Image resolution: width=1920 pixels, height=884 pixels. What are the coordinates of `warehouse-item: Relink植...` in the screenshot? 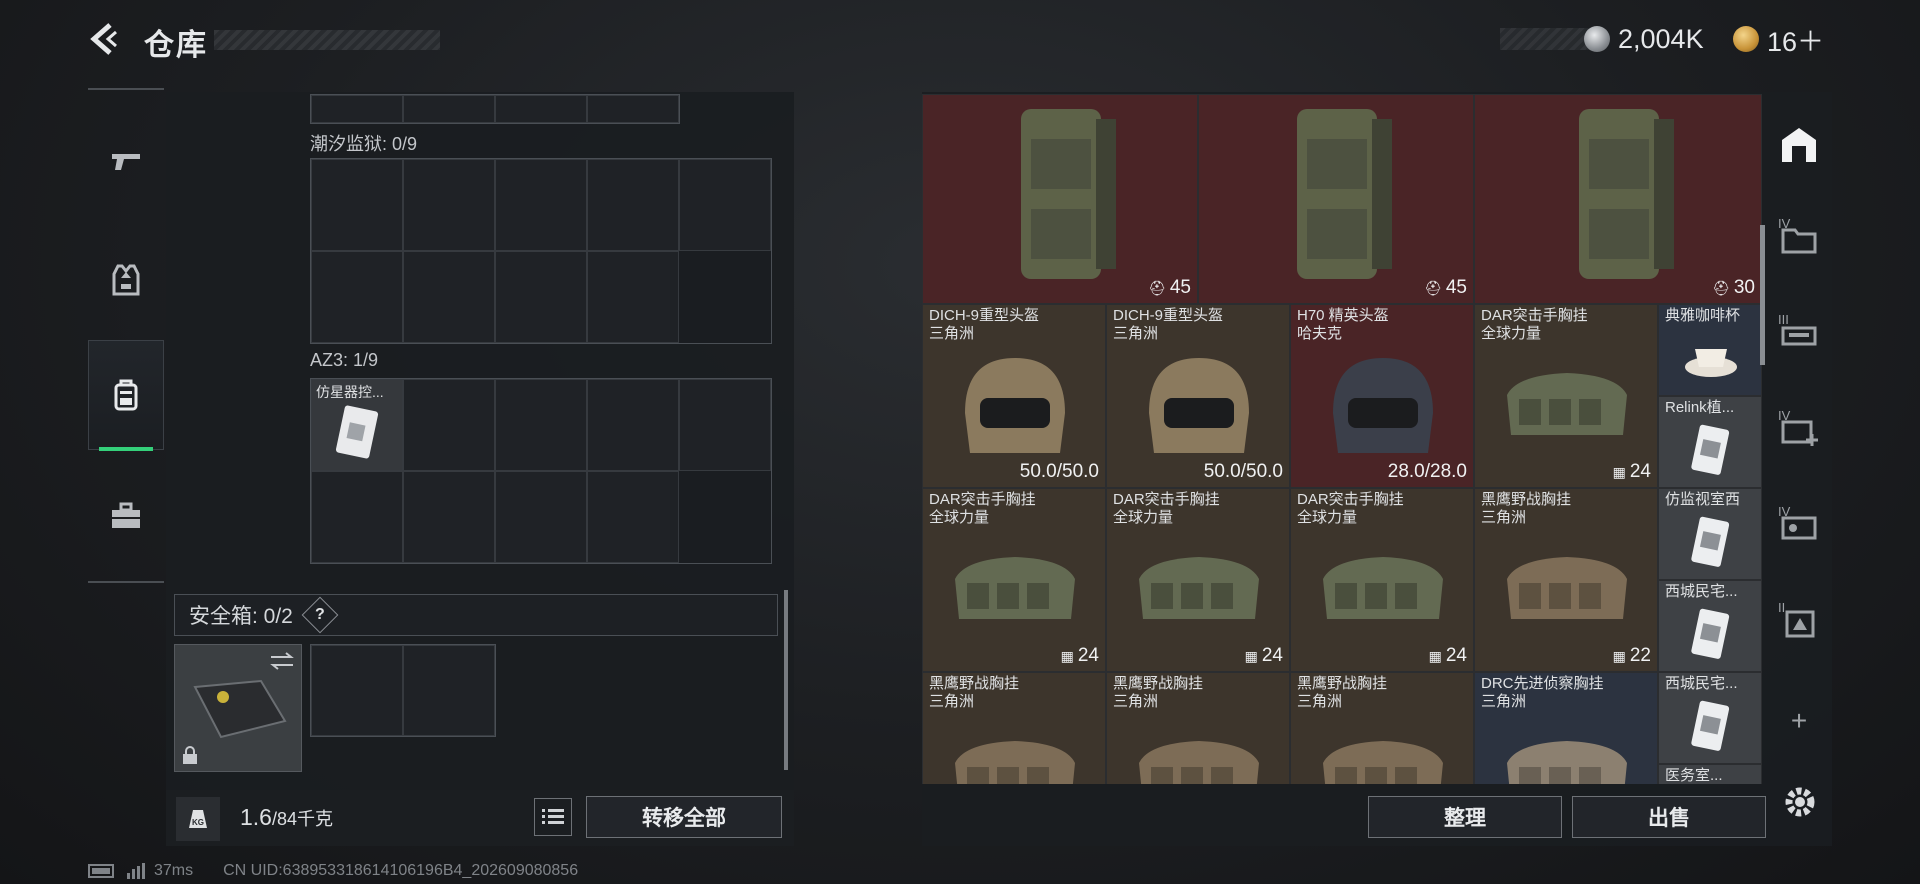 It's located at (1710, 442).